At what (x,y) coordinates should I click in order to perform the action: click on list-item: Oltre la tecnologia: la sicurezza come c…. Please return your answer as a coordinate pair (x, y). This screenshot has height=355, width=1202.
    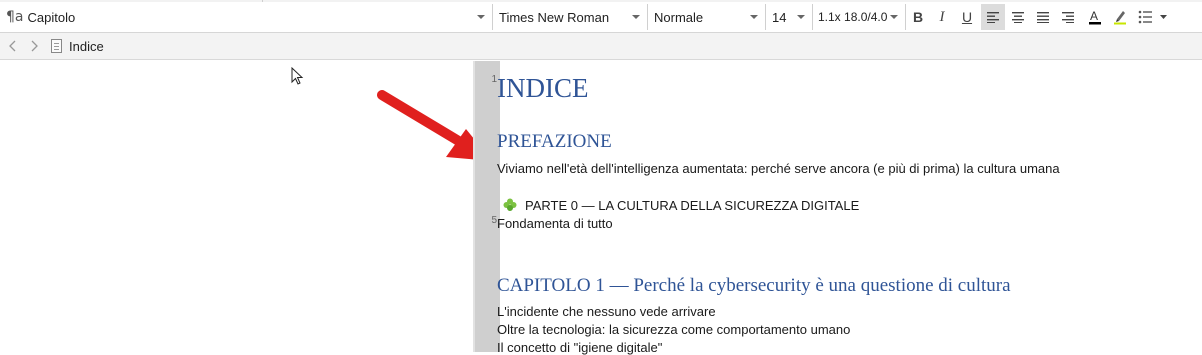
    Looking at the image, I should click on (674, 329).